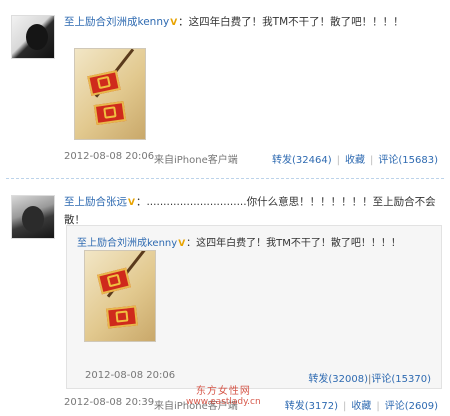  What do you see at coordinates (109, 402) in the screenshot?
I see `post-time: 2012-08-08 20:39` at bounding box center [109, 402].